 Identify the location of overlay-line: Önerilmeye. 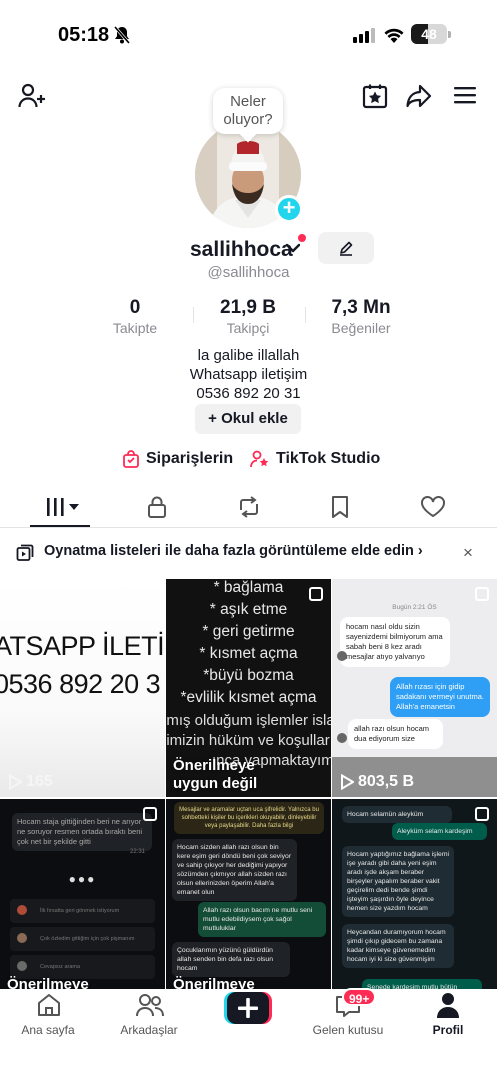
(214, 765).